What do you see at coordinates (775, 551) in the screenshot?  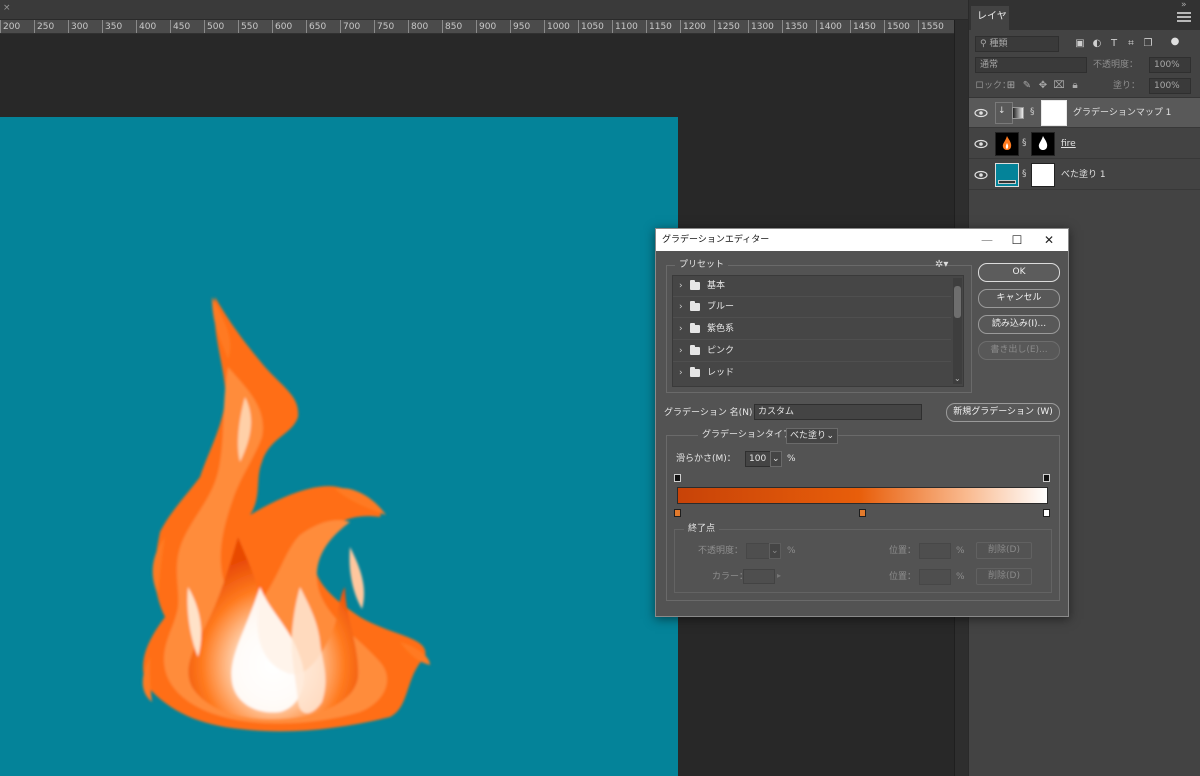 I see `stop-opacity-dropdown: ⌄` at bounding box center [775, 551].